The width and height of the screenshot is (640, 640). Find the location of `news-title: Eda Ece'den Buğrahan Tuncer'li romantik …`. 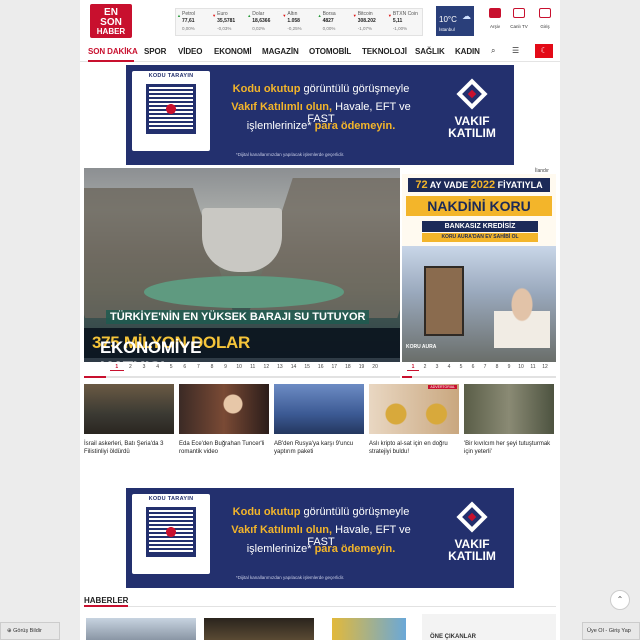

news-title: Eda Ece'den Buğrahan Tuncer'li romantik … is located at coordinates (224, 448).